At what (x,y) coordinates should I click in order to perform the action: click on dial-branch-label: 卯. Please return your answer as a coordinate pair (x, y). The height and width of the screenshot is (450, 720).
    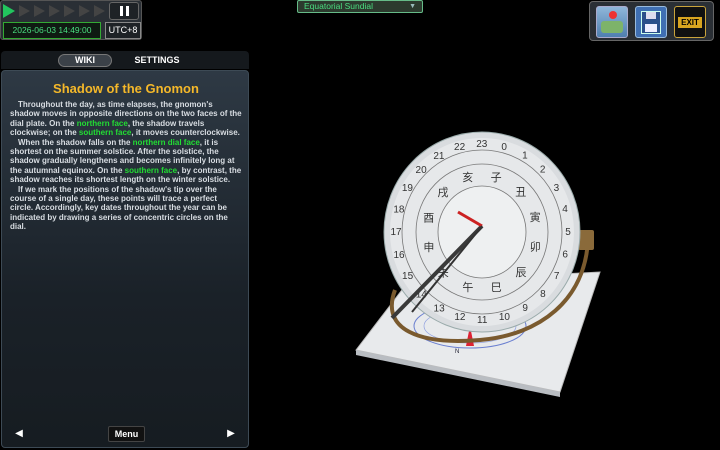
    Looking at the image, I should click on (535, 247).